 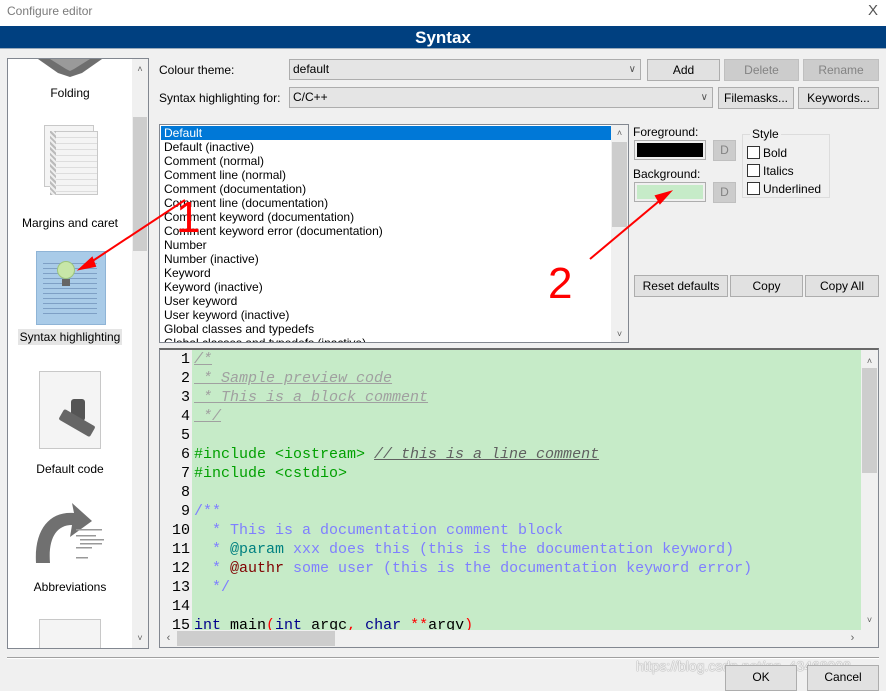 I want to click on sidebar-item-label: Abbreviations, so click(x=70, y=587).